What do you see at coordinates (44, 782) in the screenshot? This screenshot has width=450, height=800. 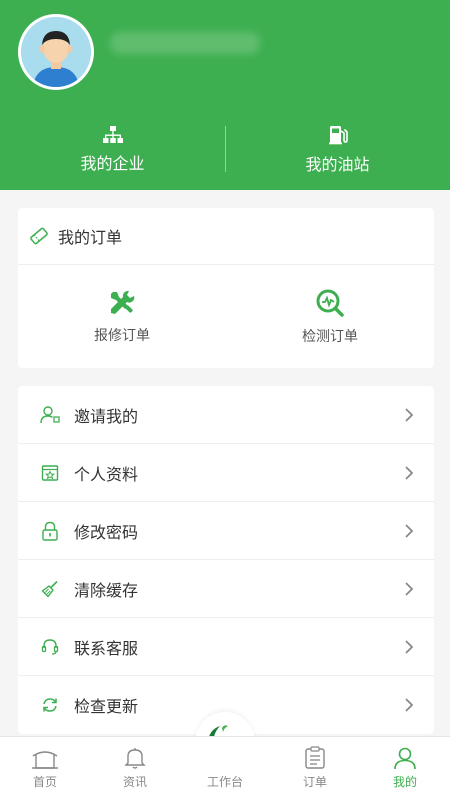 I see `tab-label: 首页` at bounding box center [44, 782].